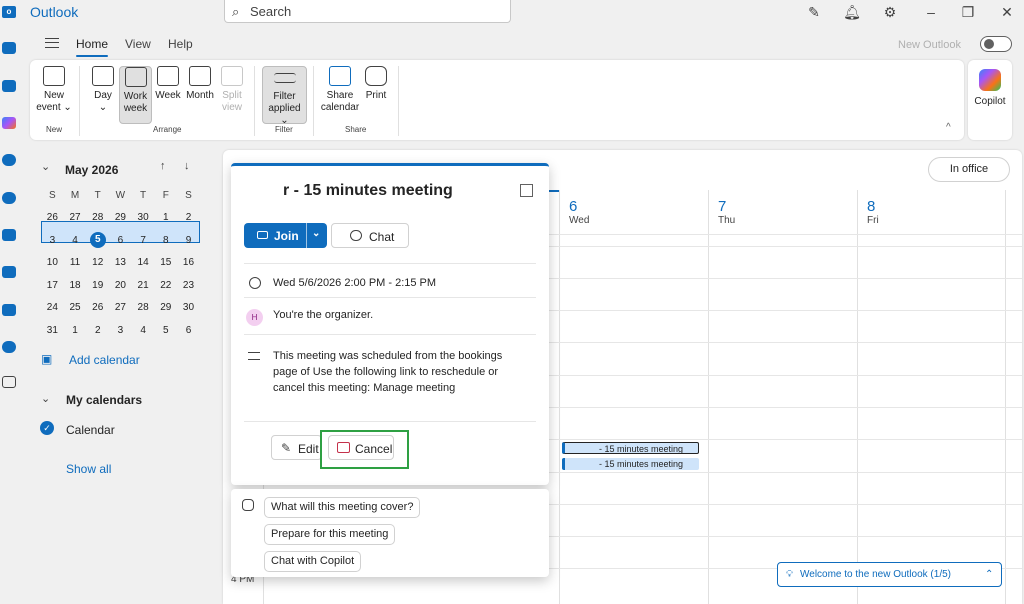  I want to click on copilot-suggestion: Chat with Copilot, so click(313, 561).